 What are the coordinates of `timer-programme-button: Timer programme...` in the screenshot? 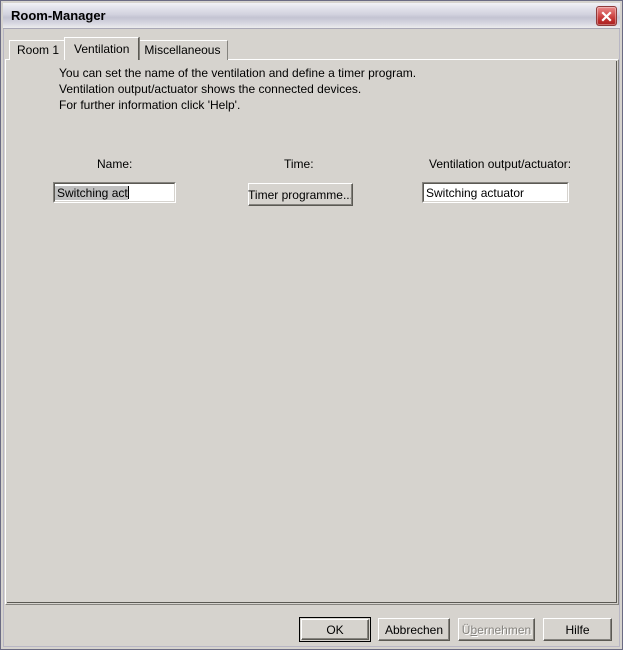 It's located at (300, 194).